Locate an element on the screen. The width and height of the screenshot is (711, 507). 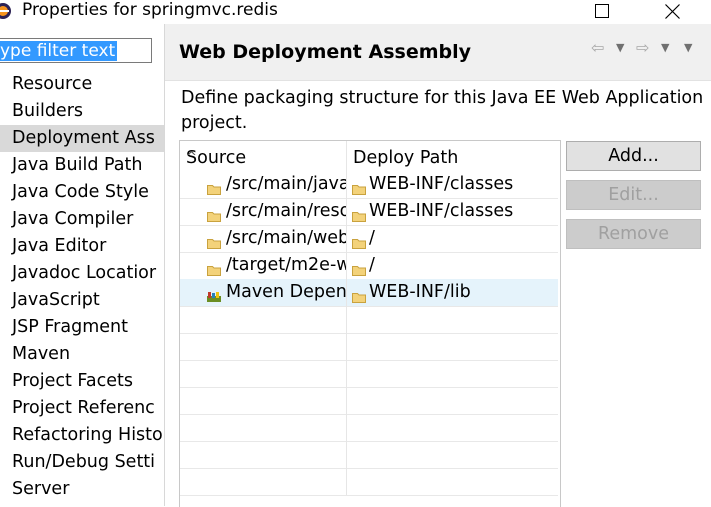
table-row: /src/main/reso WEB-INF/classes is located at coordinates (369, 212).